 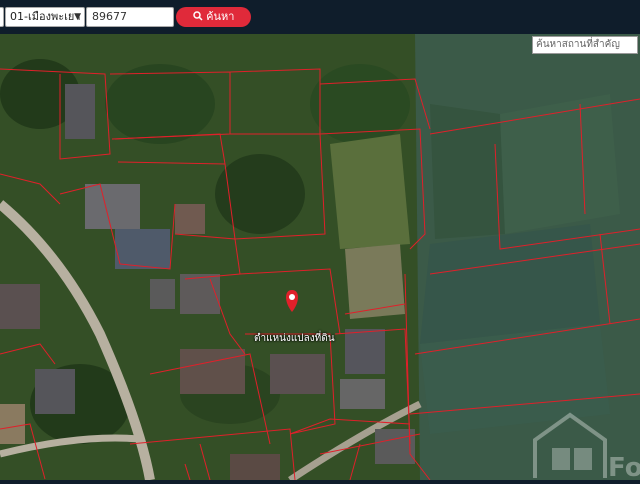 What do you see at coordinates (586, 447) in the screenshot?
I see `watermark-house-icon: Fo` at bounding box center [586, 447].